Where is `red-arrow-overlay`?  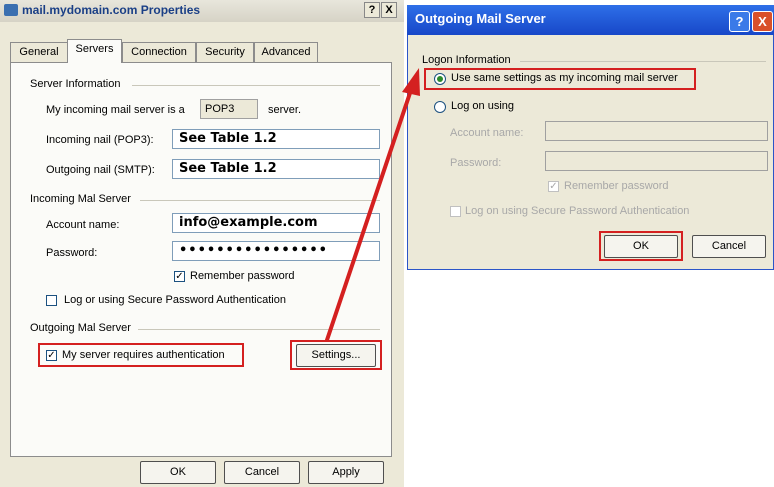 red-arrow-overlay is located at coordinates (372, 205).